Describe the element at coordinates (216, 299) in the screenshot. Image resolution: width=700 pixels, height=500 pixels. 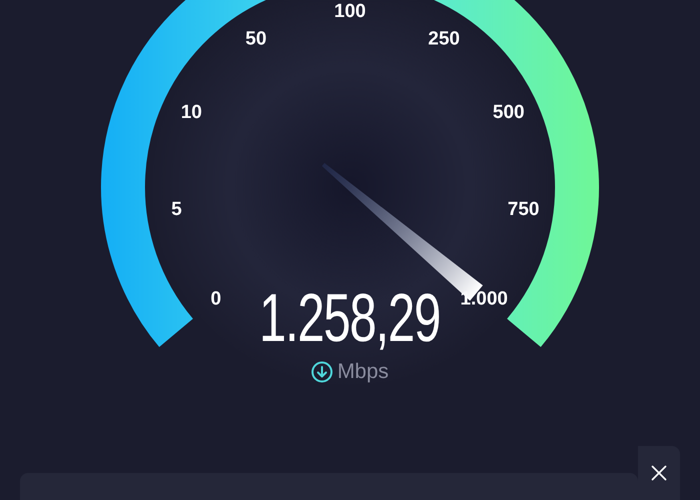
I see `tick-label: 0` at that location.